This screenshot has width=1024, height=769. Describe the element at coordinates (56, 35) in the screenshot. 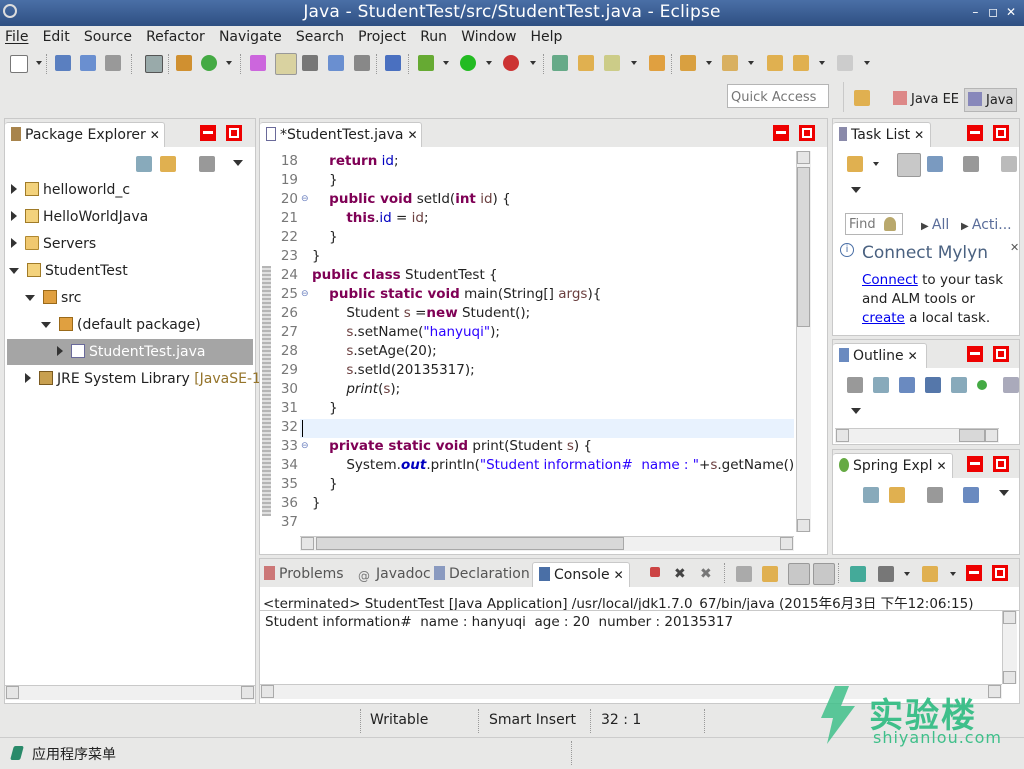

I see `menu-edit: Edit` at that location.